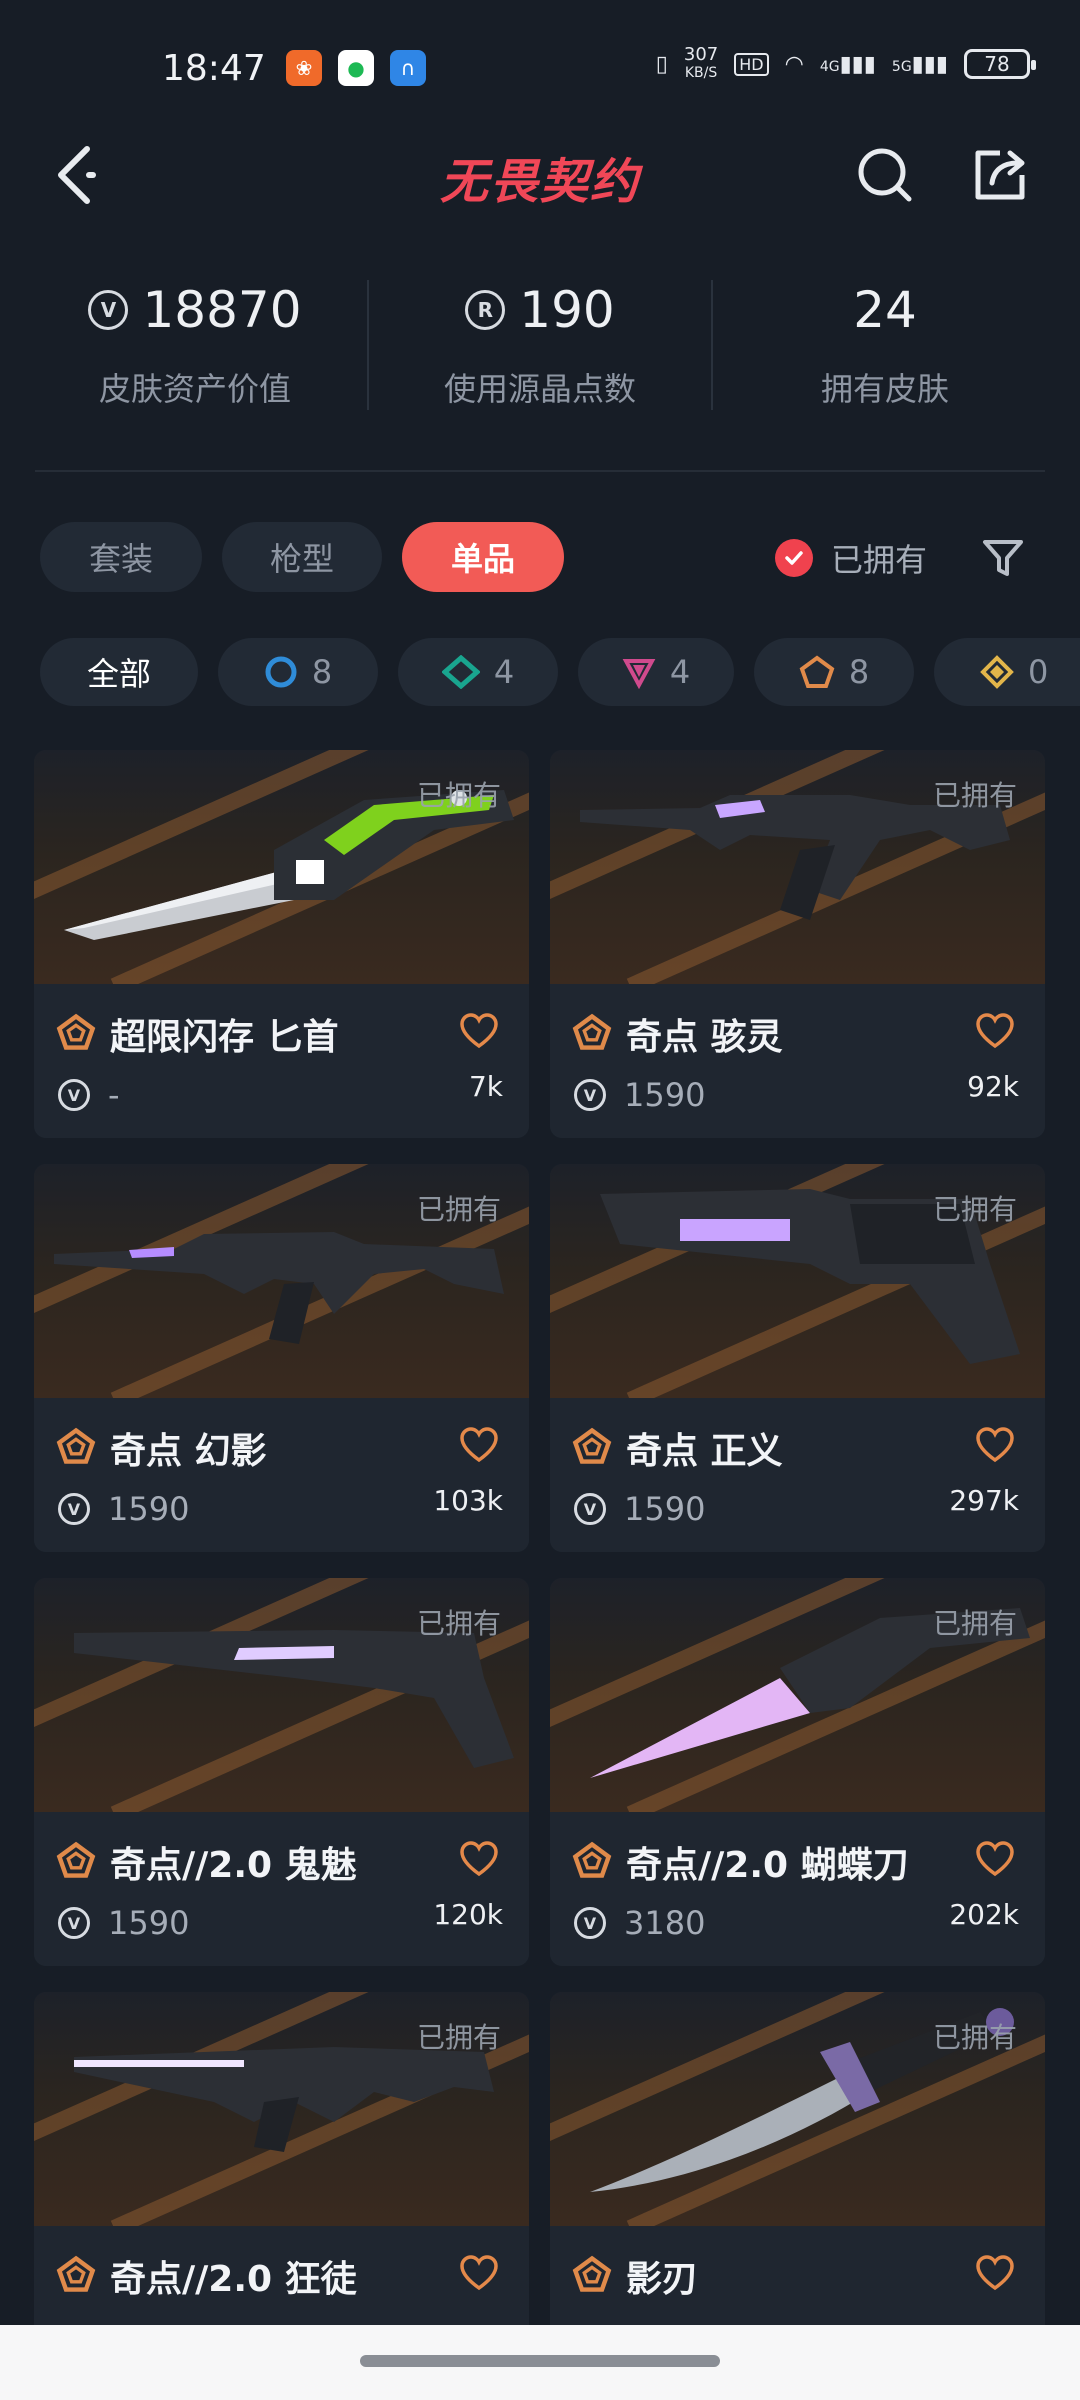 The height and width of the screenshot is (2400, 1080). I want to click on battery-level: 78, so click(997, 64).